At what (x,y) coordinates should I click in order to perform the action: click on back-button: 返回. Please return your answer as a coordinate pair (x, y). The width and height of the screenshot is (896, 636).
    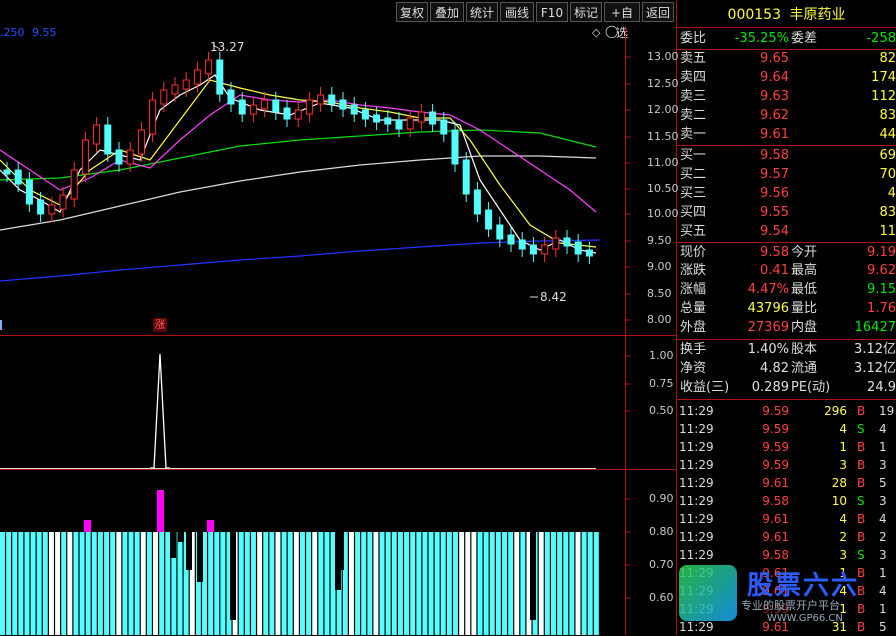
    Looking at the image, I should click on (658, 12).